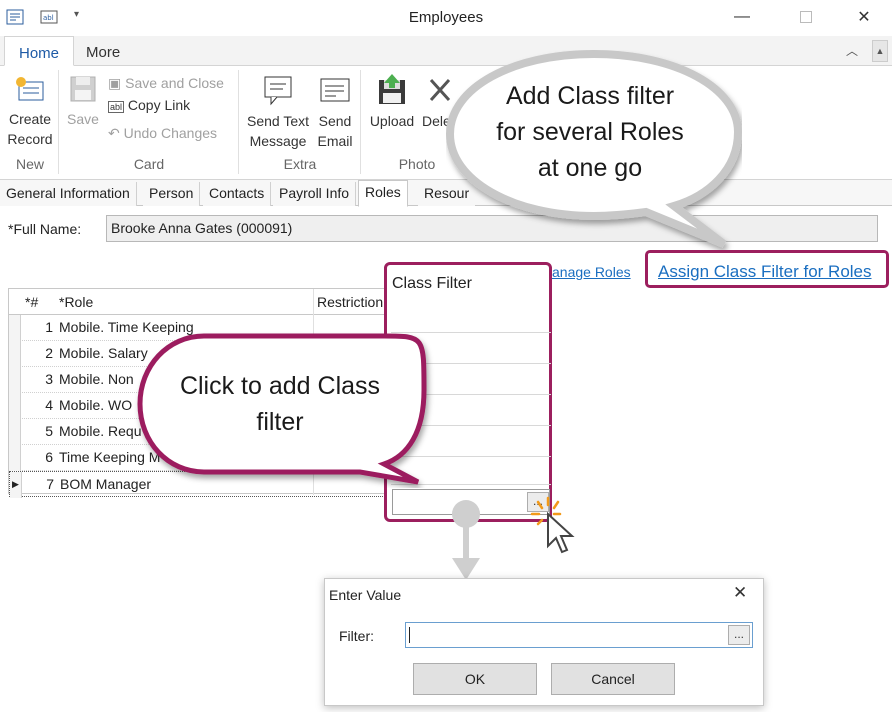 The height and width of the screenshot is (712, 892). What do you see at coordinates (45, 229) in the screenshot?
I see `full-name-label: *Full Name:` at bounding box center [45, 229].